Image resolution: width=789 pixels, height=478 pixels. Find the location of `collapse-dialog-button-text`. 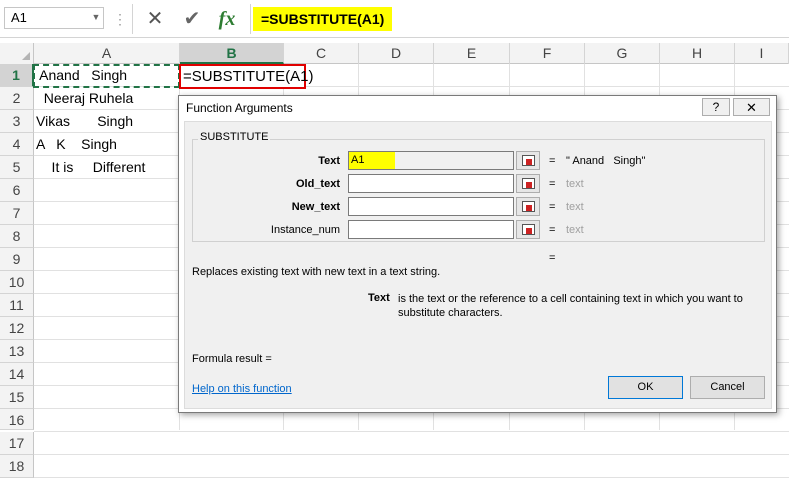

collapse-dialog-button-text is located at coordinates (528, 160).